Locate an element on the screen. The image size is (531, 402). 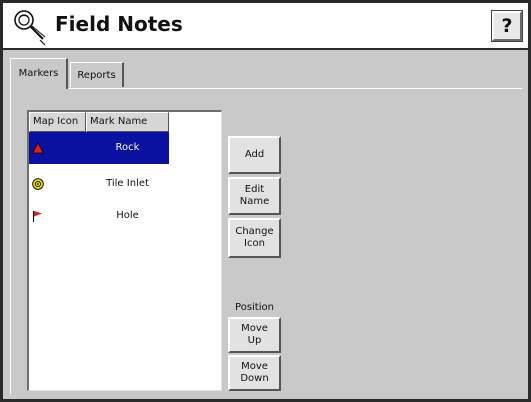
edit-name-button: Edit Name is located at coordinates (254, 196).